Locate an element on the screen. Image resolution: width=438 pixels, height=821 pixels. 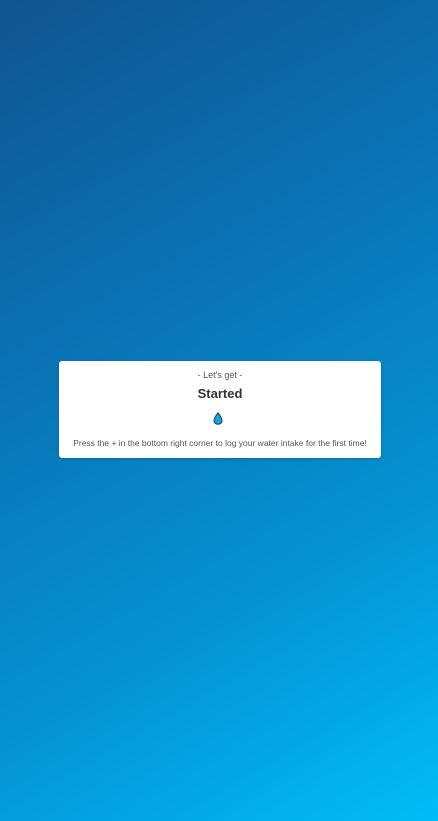
card-title: Started is located at coordinates (220, 393).